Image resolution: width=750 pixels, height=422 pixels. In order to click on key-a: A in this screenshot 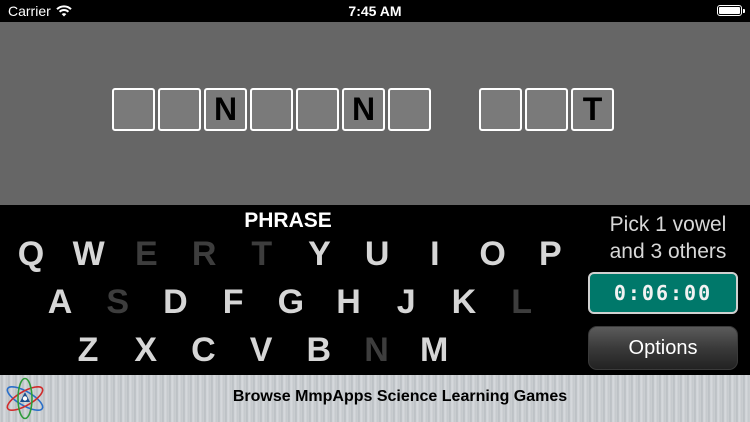, I will do `click(60, 302)`.